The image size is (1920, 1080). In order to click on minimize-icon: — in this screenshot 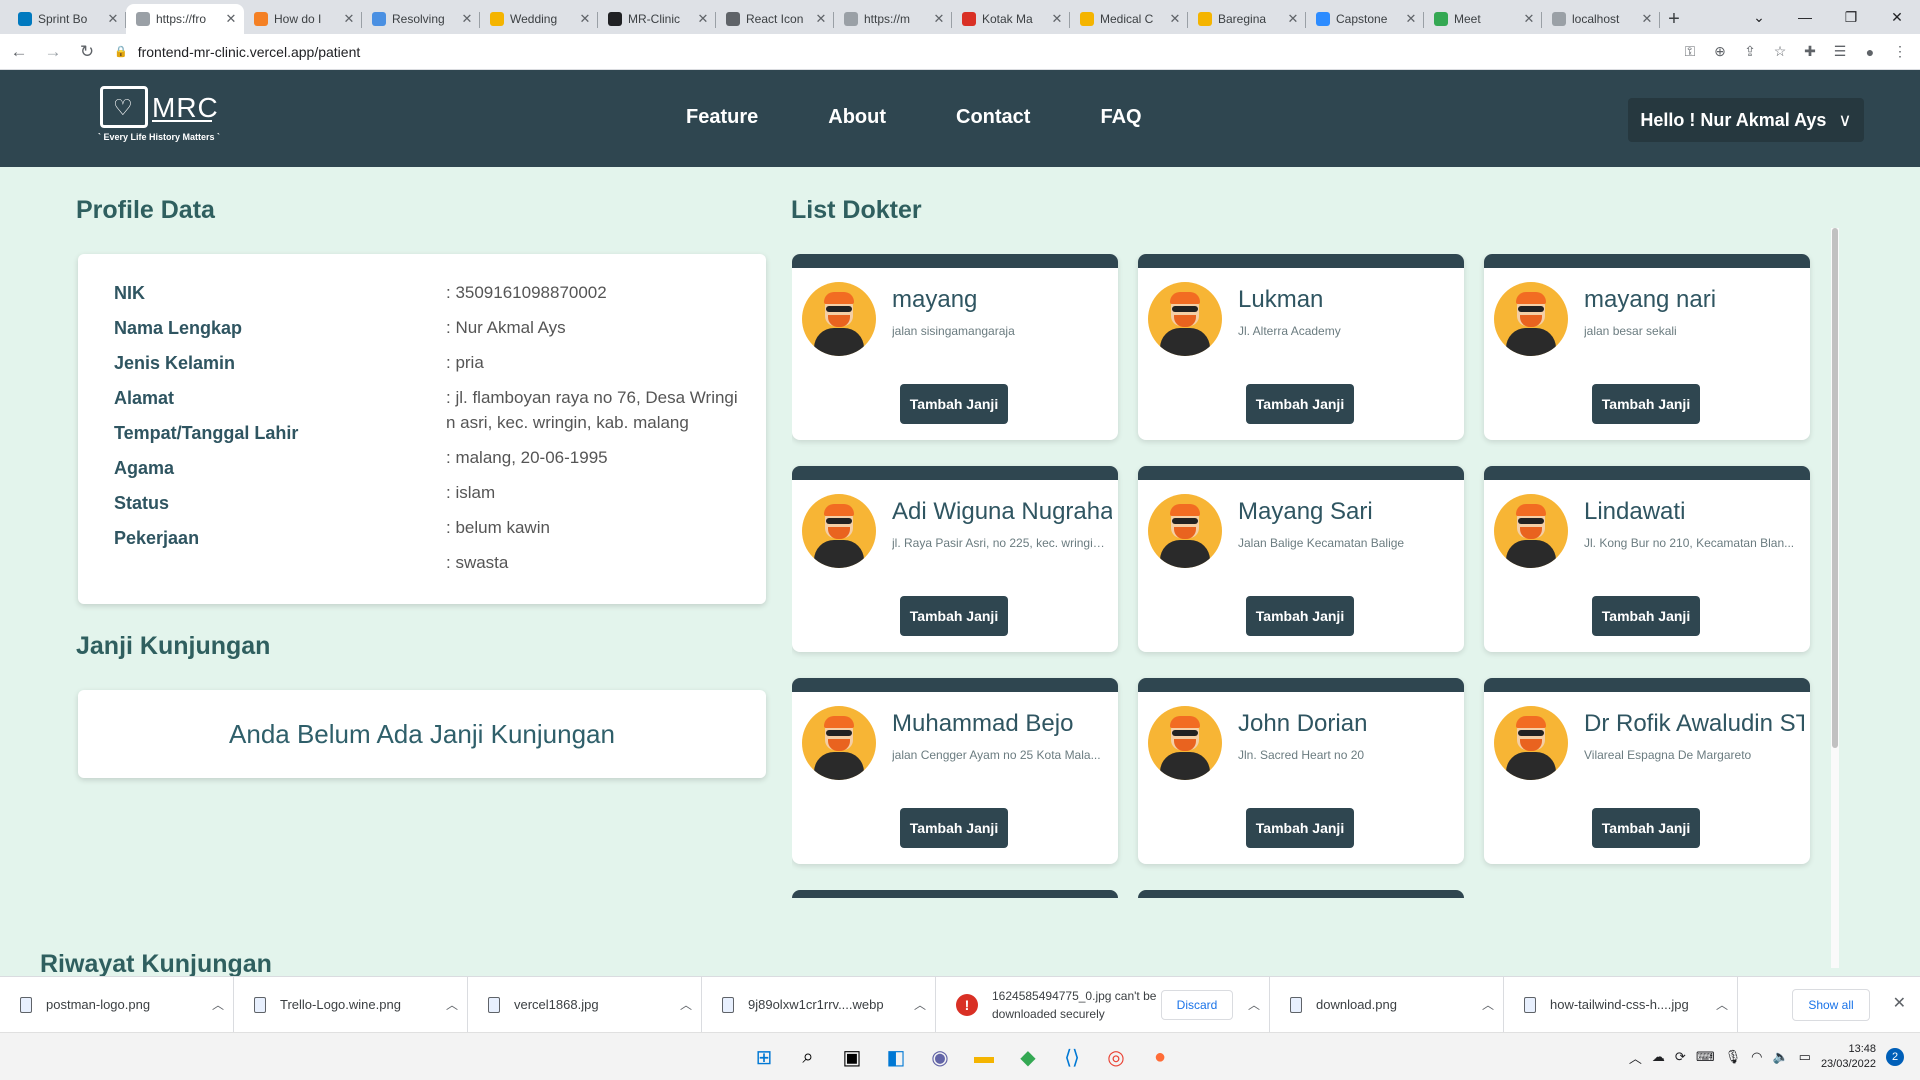, I will do `click(1805, 17)`.